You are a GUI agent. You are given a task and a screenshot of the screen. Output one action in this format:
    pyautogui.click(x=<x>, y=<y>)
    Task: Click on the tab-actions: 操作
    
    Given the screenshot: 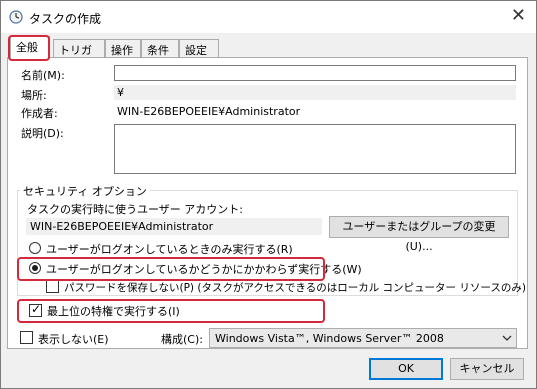 What is the action you would take?
    pyautogui.click(x=123, y=48)
    